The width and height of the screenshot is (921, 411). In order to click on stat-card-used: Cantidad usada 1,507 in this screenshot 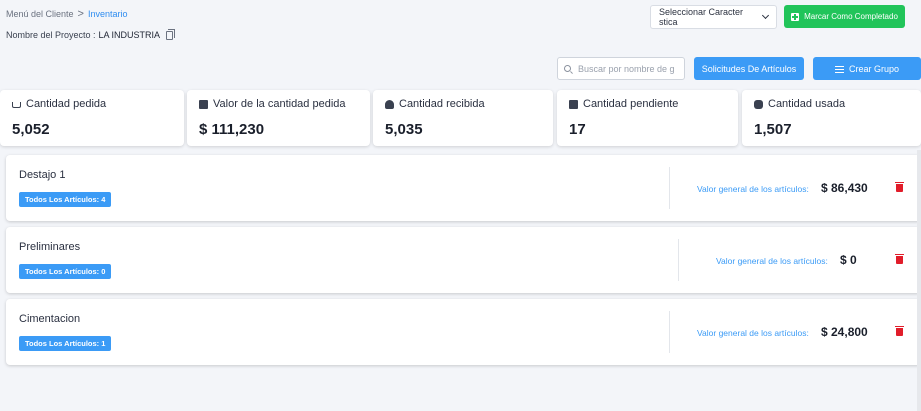, I will do `click(831, 118)`.